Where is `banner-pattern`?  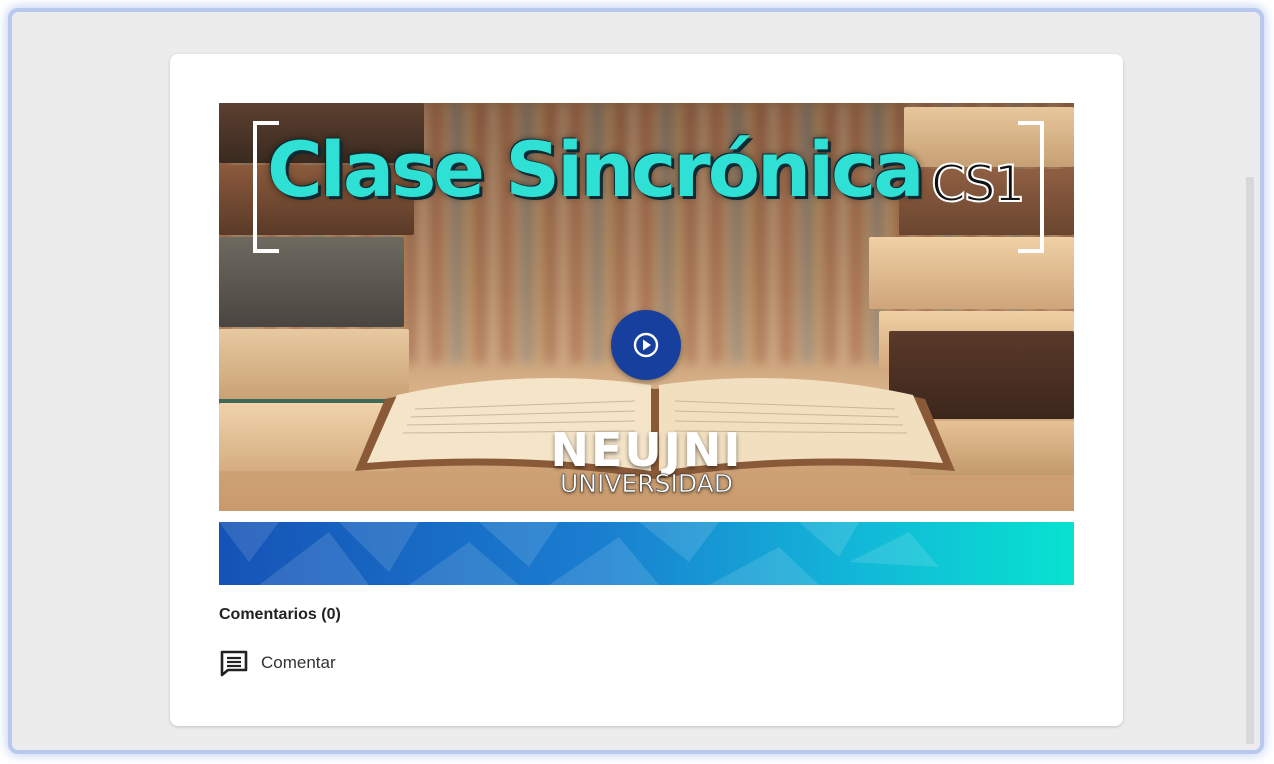 banner-pattern is located at coordinates (579, 553).